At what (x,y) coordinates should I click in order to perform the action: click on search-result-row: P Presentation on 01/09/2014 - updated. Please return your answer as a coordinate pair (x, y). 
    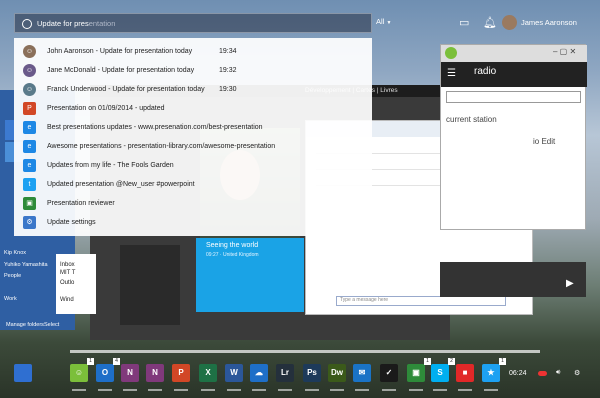
    Looking at the image, I should click on (193, 108).